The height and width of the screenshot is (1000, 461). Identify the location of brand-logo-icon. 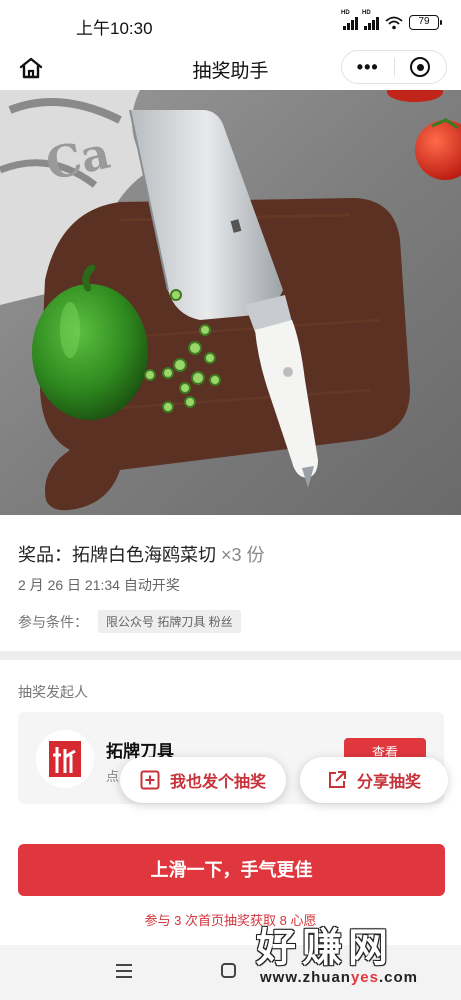
(65, 759).